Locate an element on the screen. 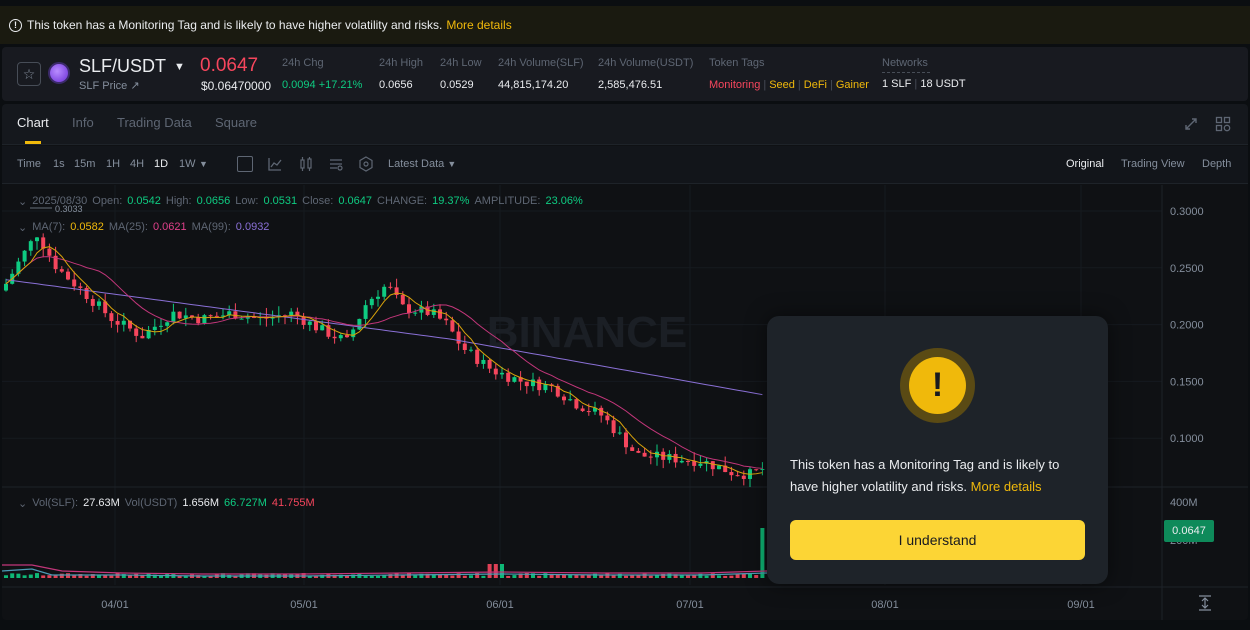 The width and height of the screenshot is (1250, 630). interval-15m: 15m is located at coordinates (84, 164).